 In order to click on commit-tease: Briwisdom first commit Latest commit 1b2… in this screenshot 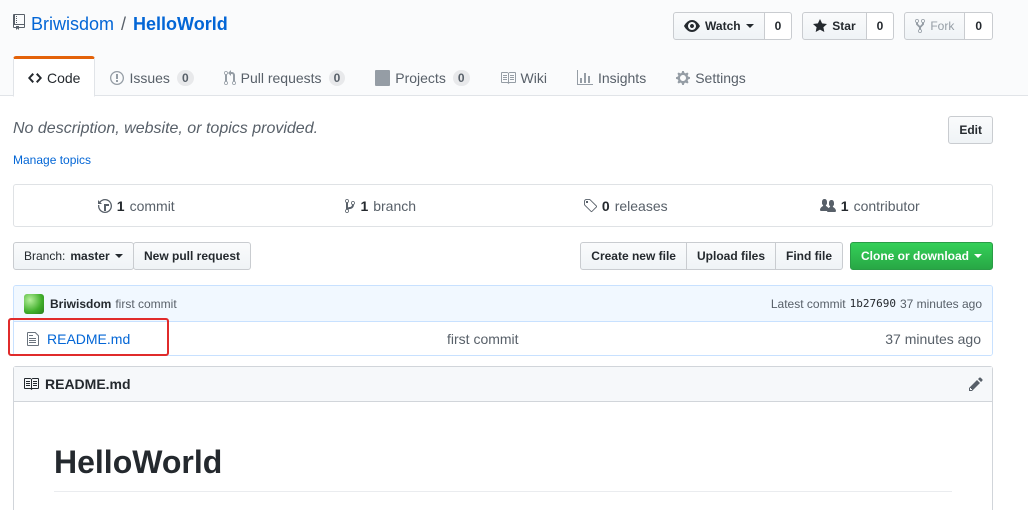, I will do `click(503, 304)`.